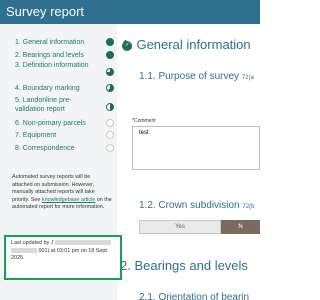 This screenshot has width=320, height=300. I want to click on sidebar-item-label: 2. Bearings and levels, so click(49, 55).